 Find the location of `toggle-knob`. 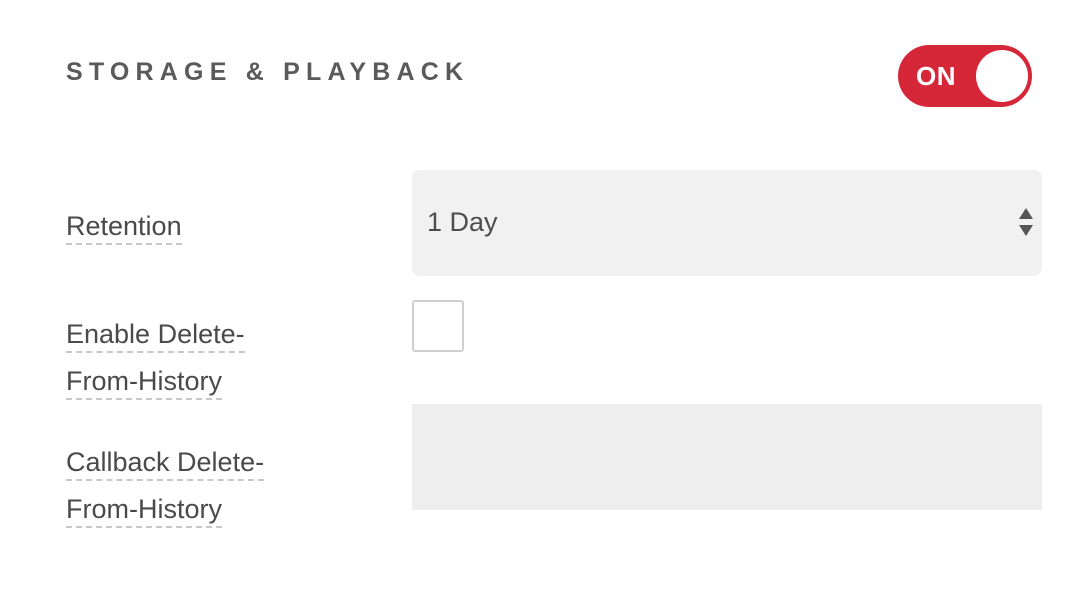

toggle-knob is located at coordinates (1002, 76).